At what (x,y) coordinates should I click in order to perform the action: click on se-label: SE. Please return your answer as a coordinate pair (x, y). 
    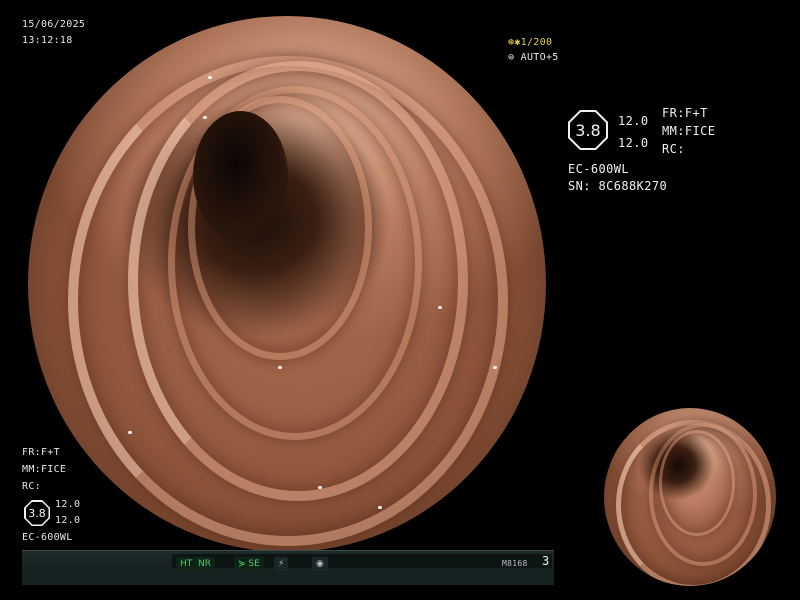
    Looking at the image, I should click on (254, 564).